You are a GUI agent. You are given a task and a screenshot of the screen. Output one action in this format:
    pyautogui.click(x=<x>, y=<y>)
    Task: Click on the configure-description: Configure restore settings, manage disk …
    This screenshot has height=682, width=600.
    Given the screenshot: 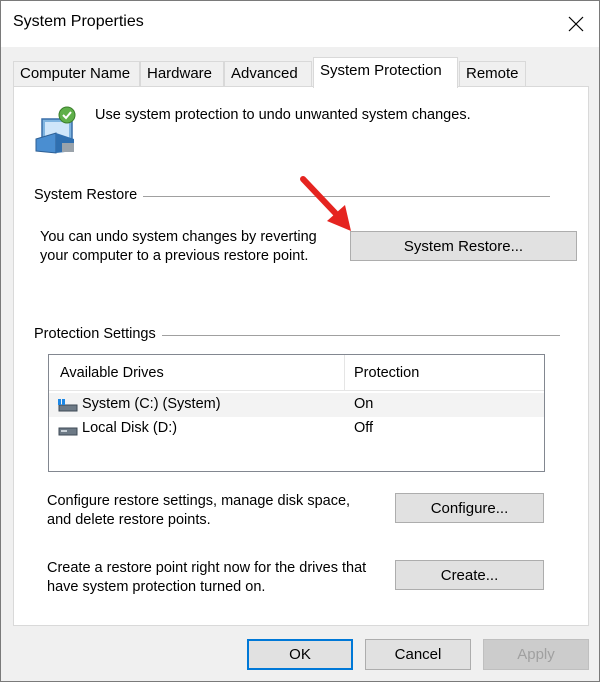 What is the action you would take?
    pyautogui.click(x=198, y=511)
    